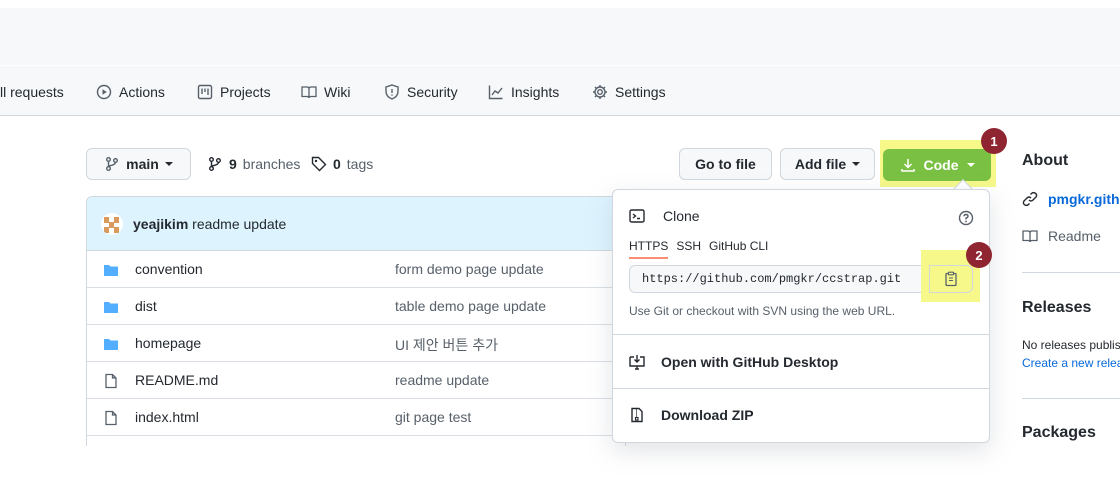 The height and width of the screenshot is (500, 1120). I want to click on clipboard-icon, so click(951, 279).